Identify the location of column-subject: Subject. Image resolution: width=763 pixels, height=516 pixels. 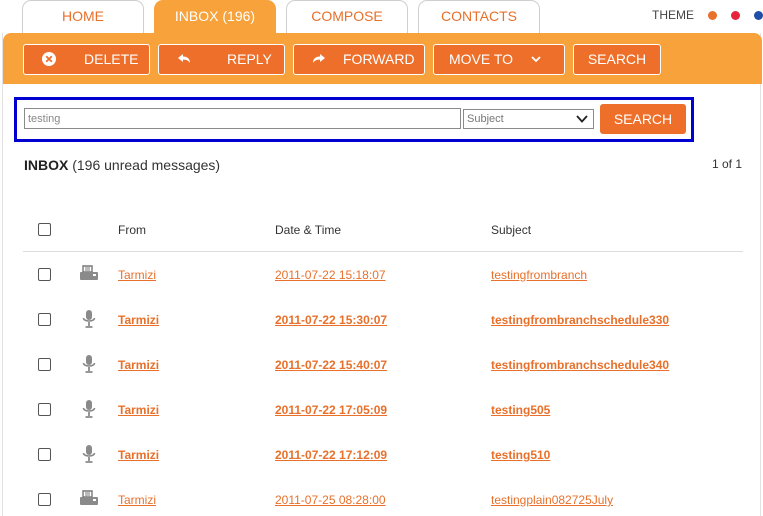
(511, 230).